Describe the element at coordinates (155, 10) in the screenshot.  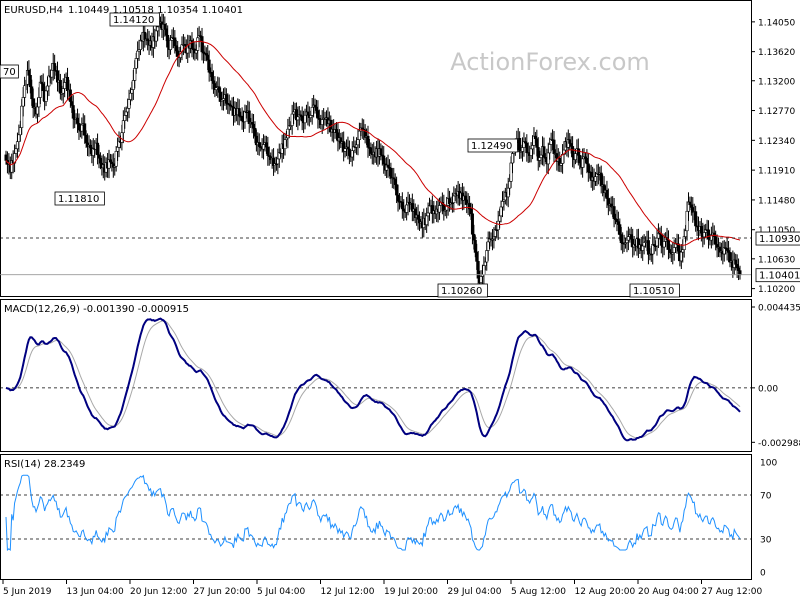
I see `price-ohlc: 1.10449 1.10518 1.10354 1.10401` at that location.